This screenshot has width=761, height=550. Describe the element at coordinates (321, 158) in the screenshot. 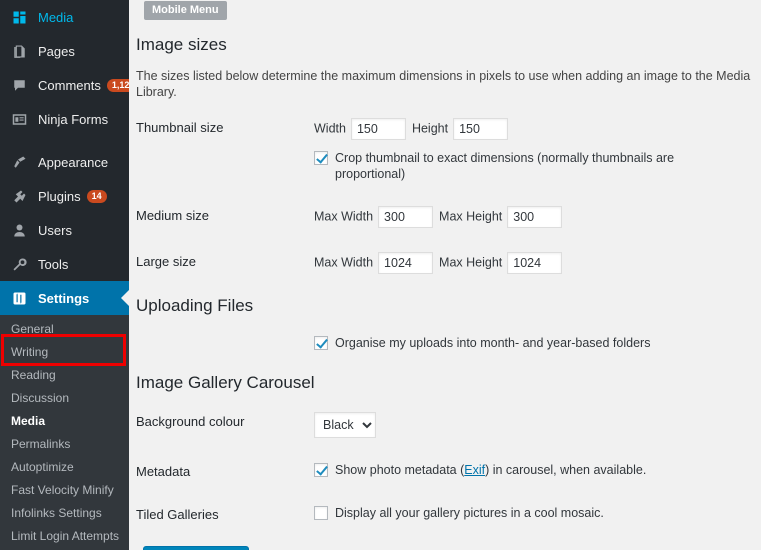

I see `crop-thumbnail-checkbox` at that location.